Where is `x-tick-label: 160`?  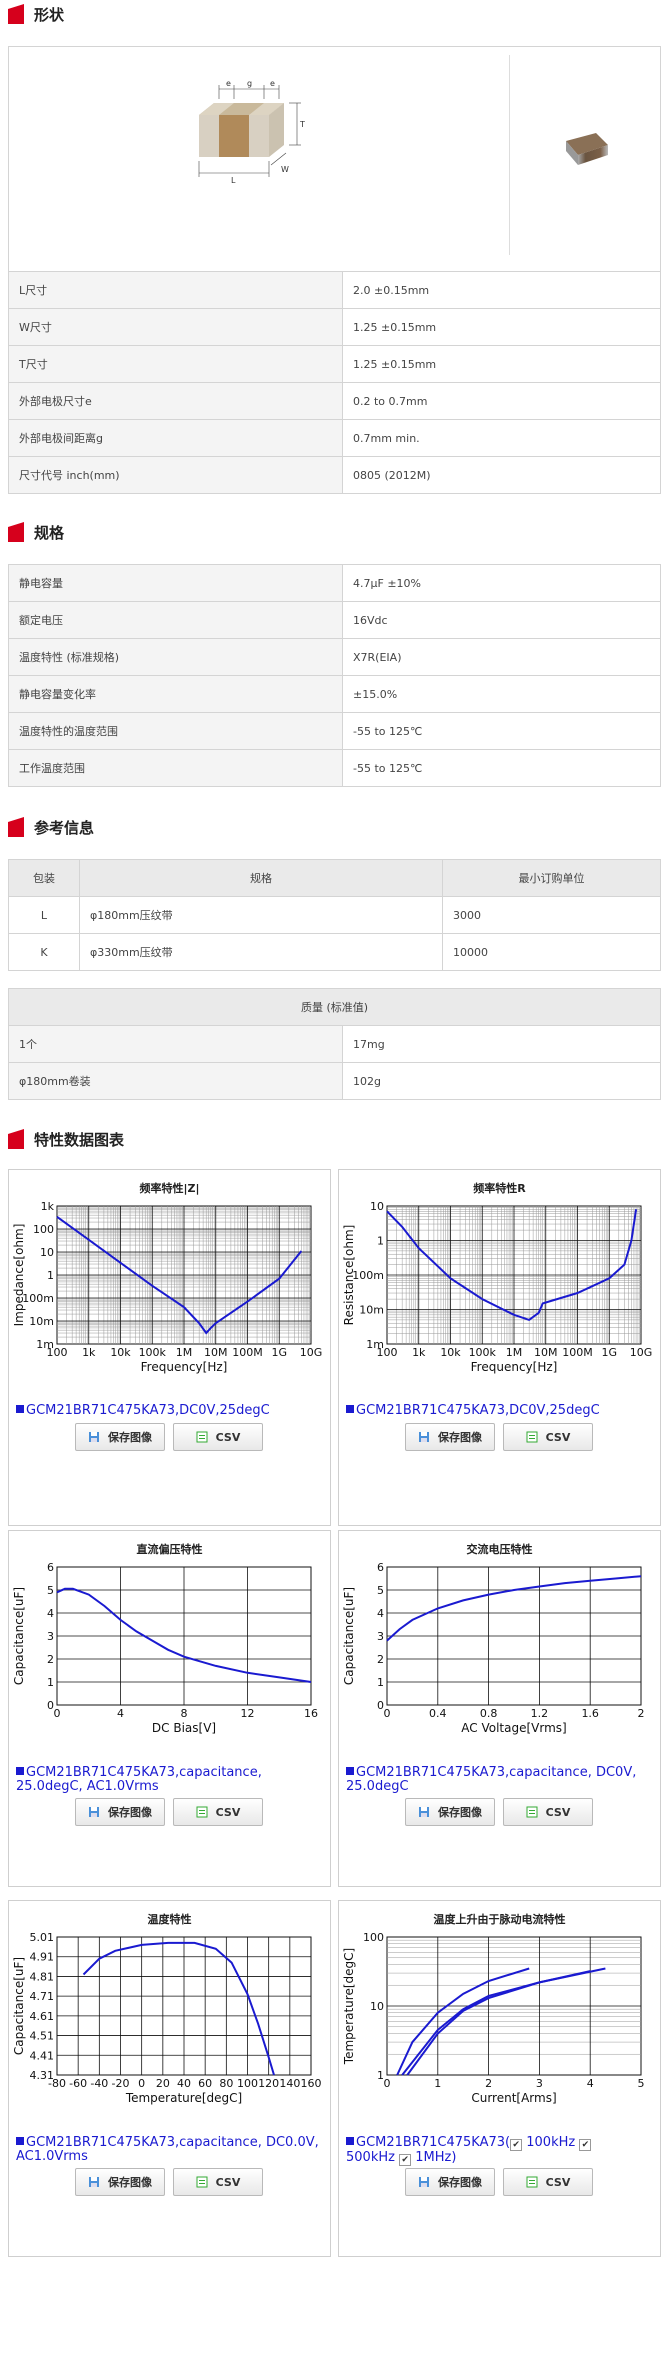 x-tick-label: 160 is located at coordinates (311, 2083).